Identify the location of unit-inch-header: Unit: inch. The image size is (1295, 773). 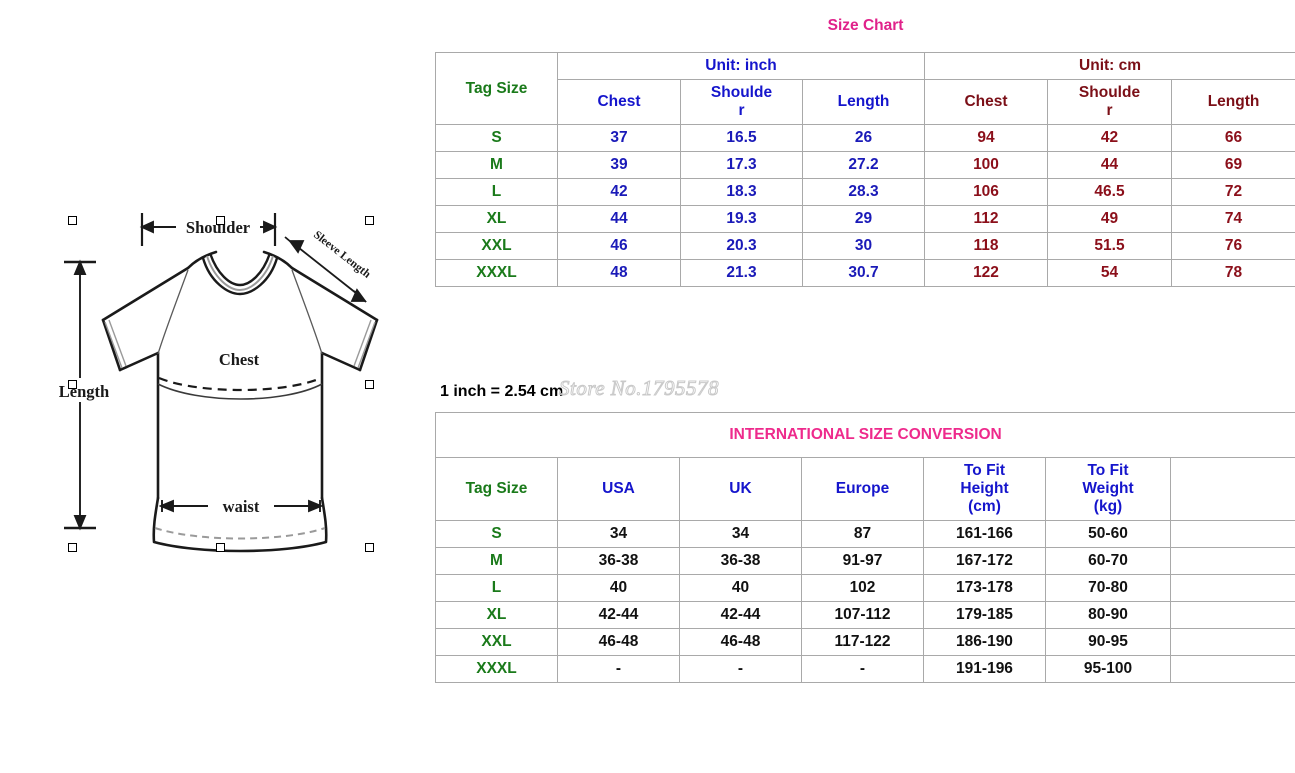
(741, 66).